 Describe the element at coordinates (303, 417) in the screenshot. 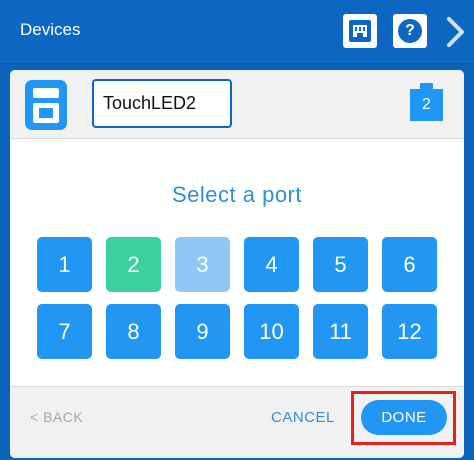

I see `cancel-button: CANCEL` at that location.